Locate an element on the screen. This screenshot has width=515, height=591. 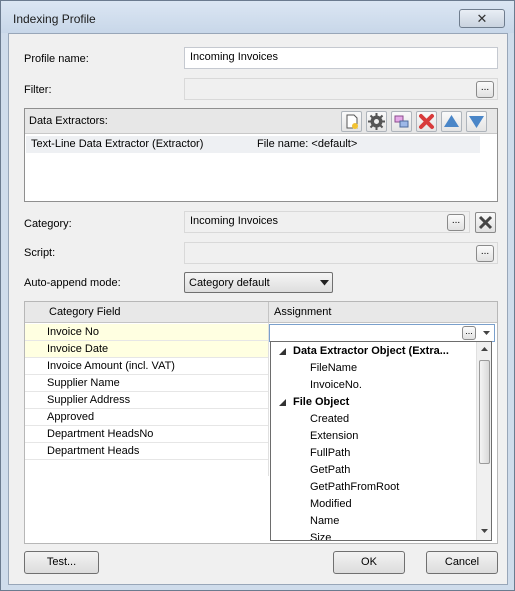
window-title: Indexing Profile is located at coordinates (54, 19).